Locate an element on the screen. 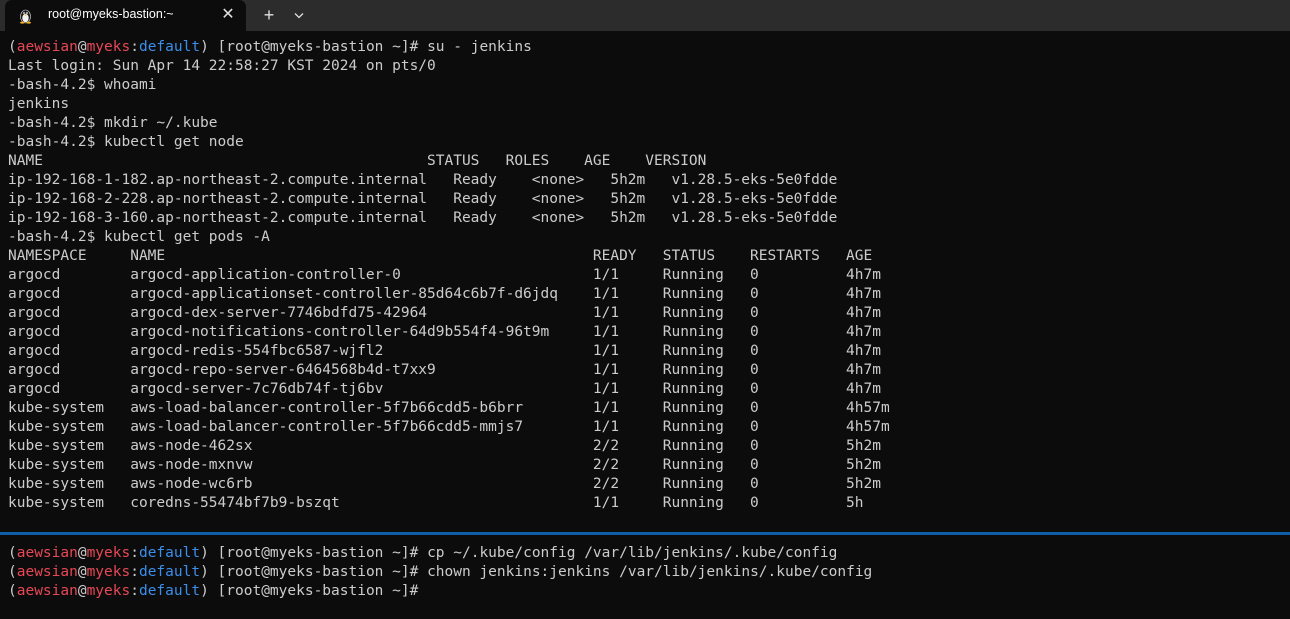 Image resolution: width=1290 pixels, height=619 pixels. output-line: jenkins is located at coordinates (39, 104).